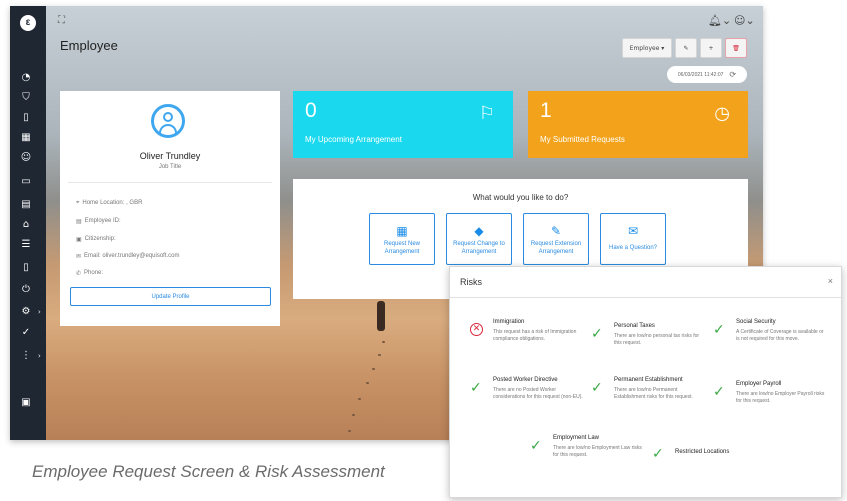 The image size is (847, 501). What do you see at coordinates (26, 158) in the screenshot?
I see `people-icon: ☺` at bounding box center [26, 158].